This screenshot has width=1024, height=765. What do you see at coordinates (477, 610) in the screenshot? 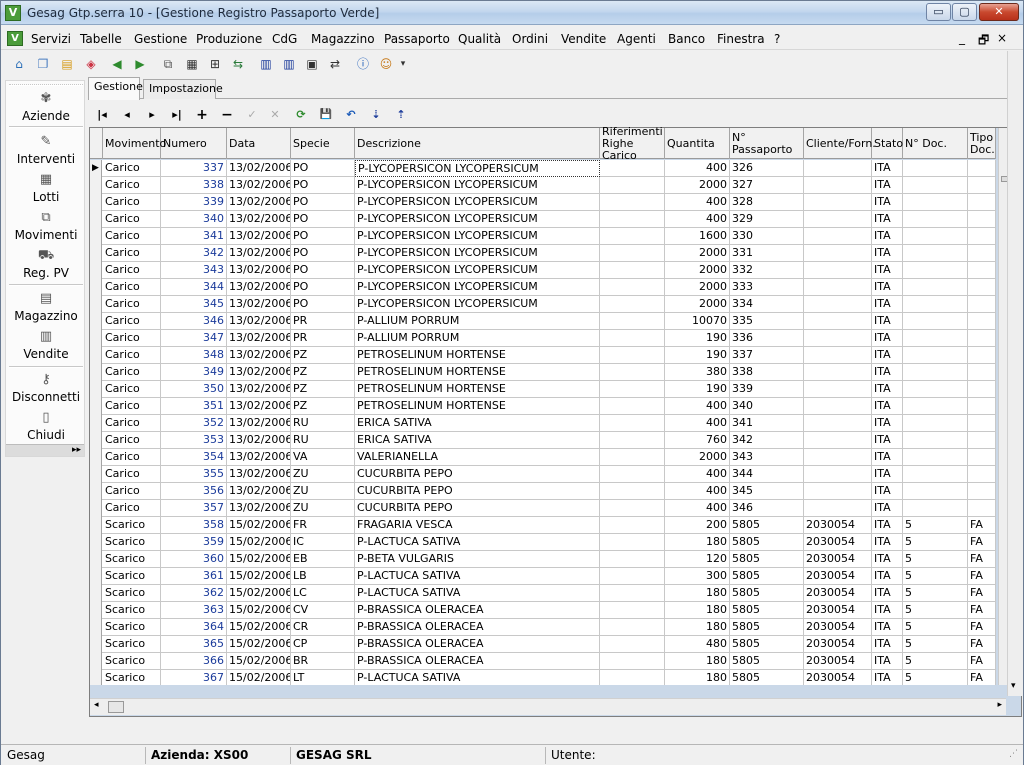
I see `cell-descrizione: P-BRASSICA OLERACEA` at bounding box center [477, 610].